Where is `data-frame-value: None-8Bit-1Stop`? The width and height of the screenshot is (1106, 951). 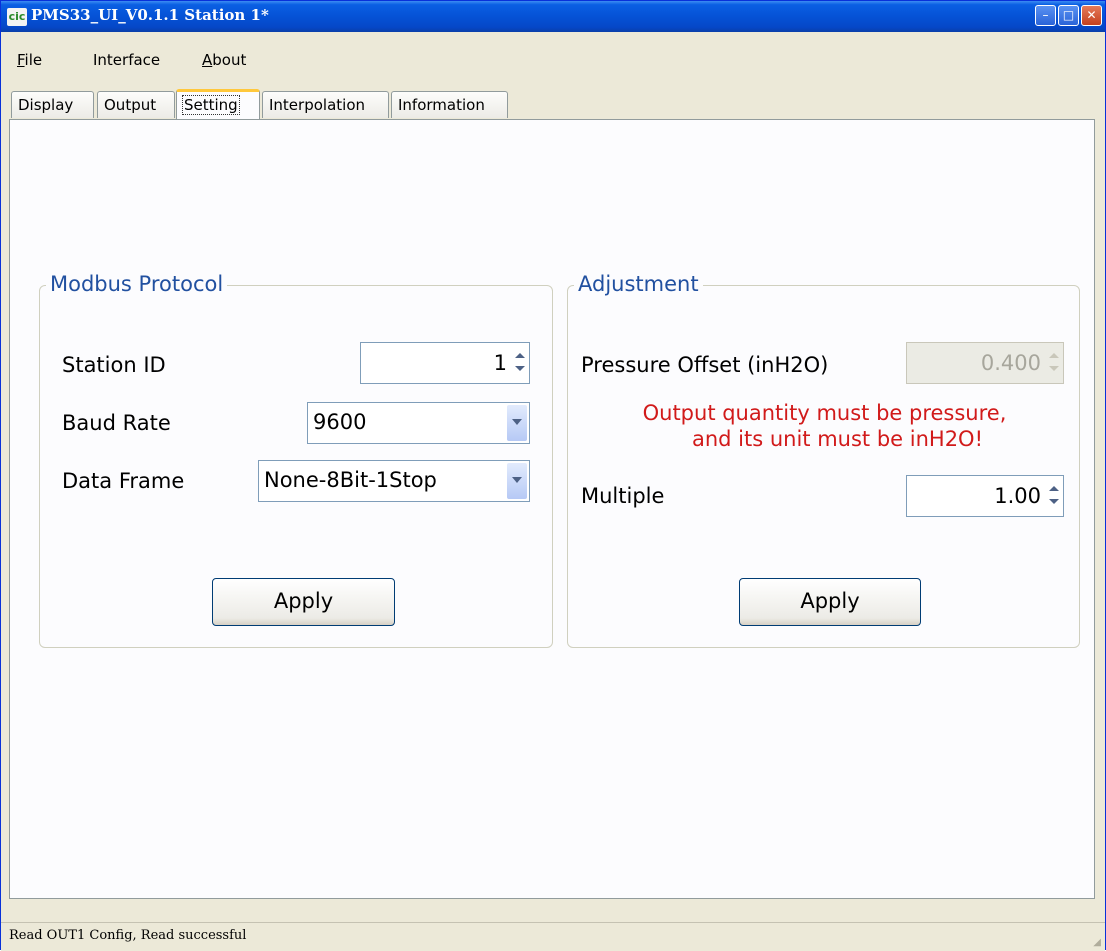
data-frame-value: None-8Bit-1Stop is located at coordinates (350, 480).